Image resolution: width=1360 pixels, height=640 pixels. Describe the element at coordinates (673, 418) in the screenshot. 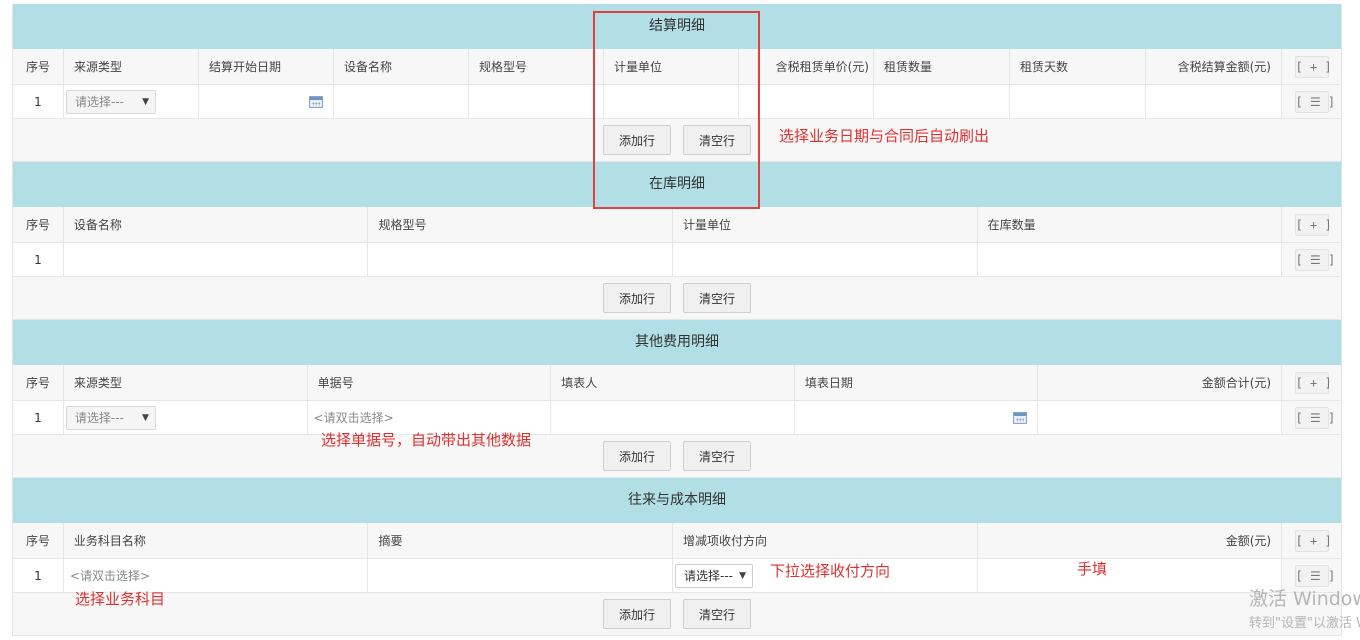

I see `filler-cell` at that location.